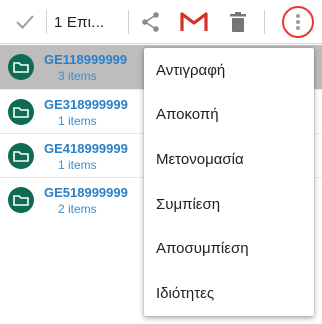  What do you see at coordinates (229, 70) in the screenshot?
I see `menu-item-copy: Αντιγραφή` at bounding box center [229, 70].